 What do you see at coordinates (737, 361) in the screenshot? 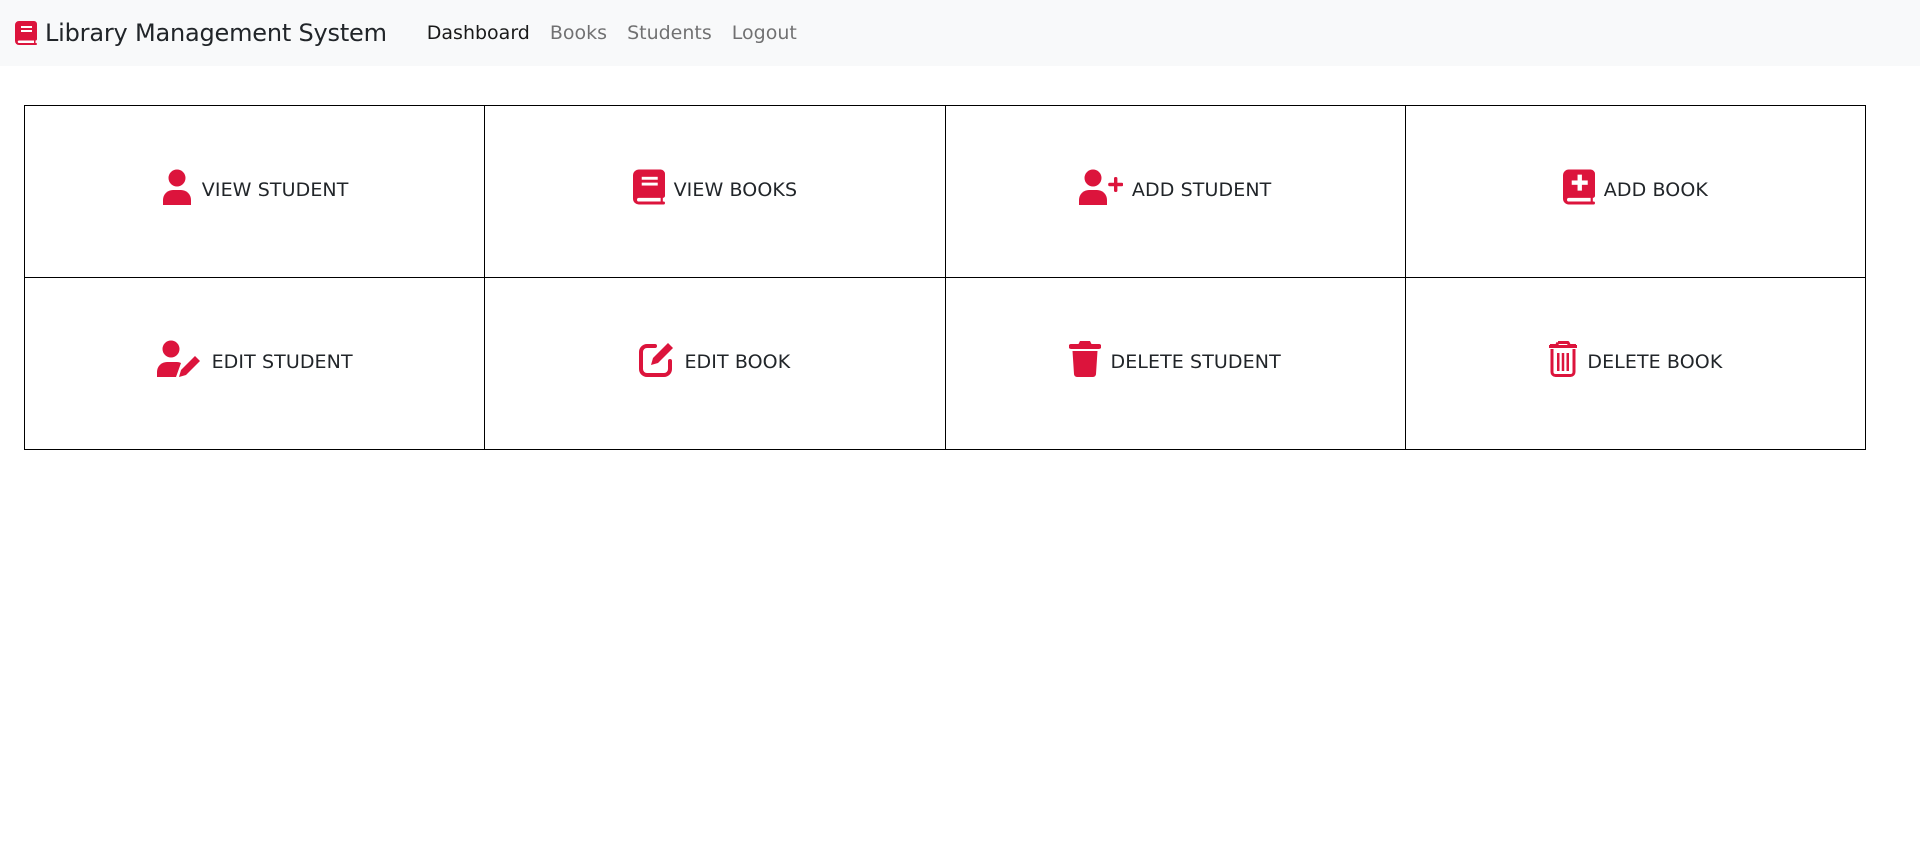
I see `tile-label: EDIT BOOK` at bounding box center [737, 361].